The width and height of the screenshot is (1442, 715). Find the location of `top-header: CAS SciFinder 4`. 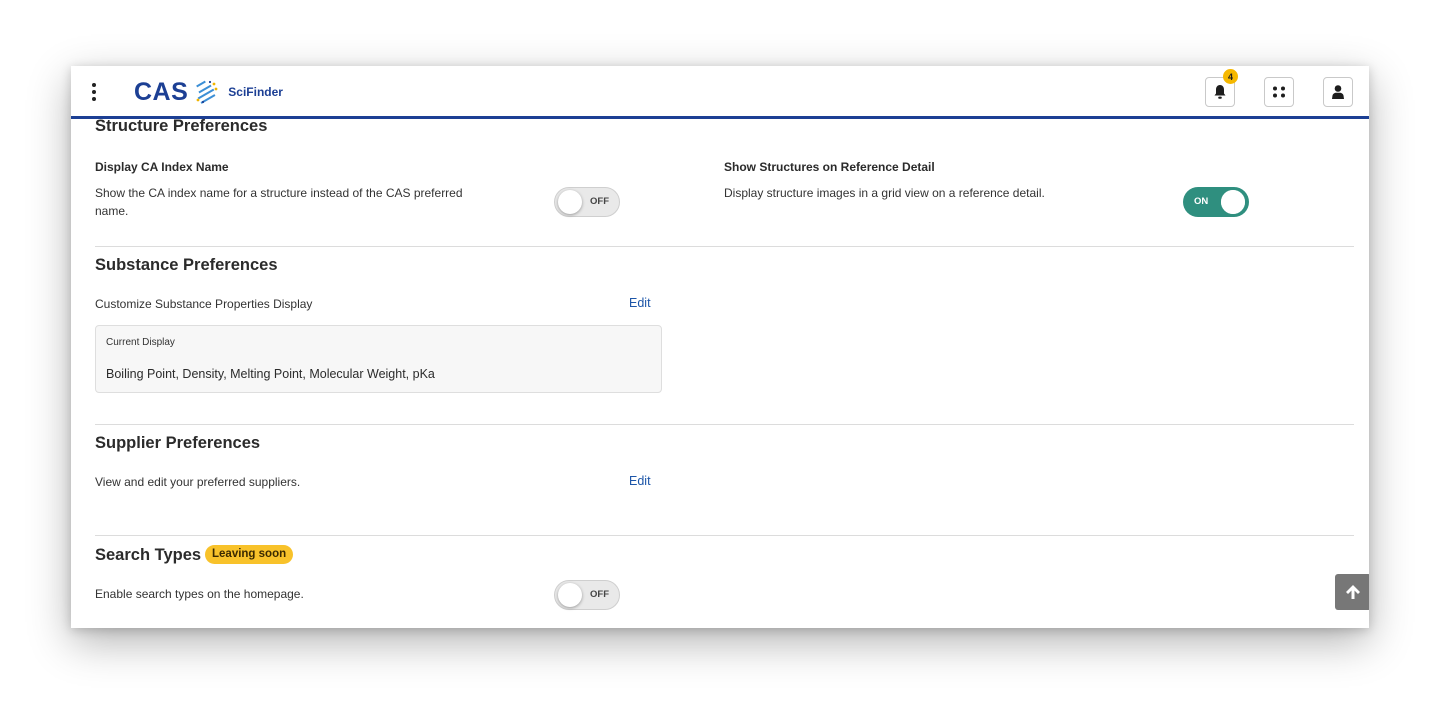

top-header: CAS SciFinder 4 is located at coordinates (720, 92).